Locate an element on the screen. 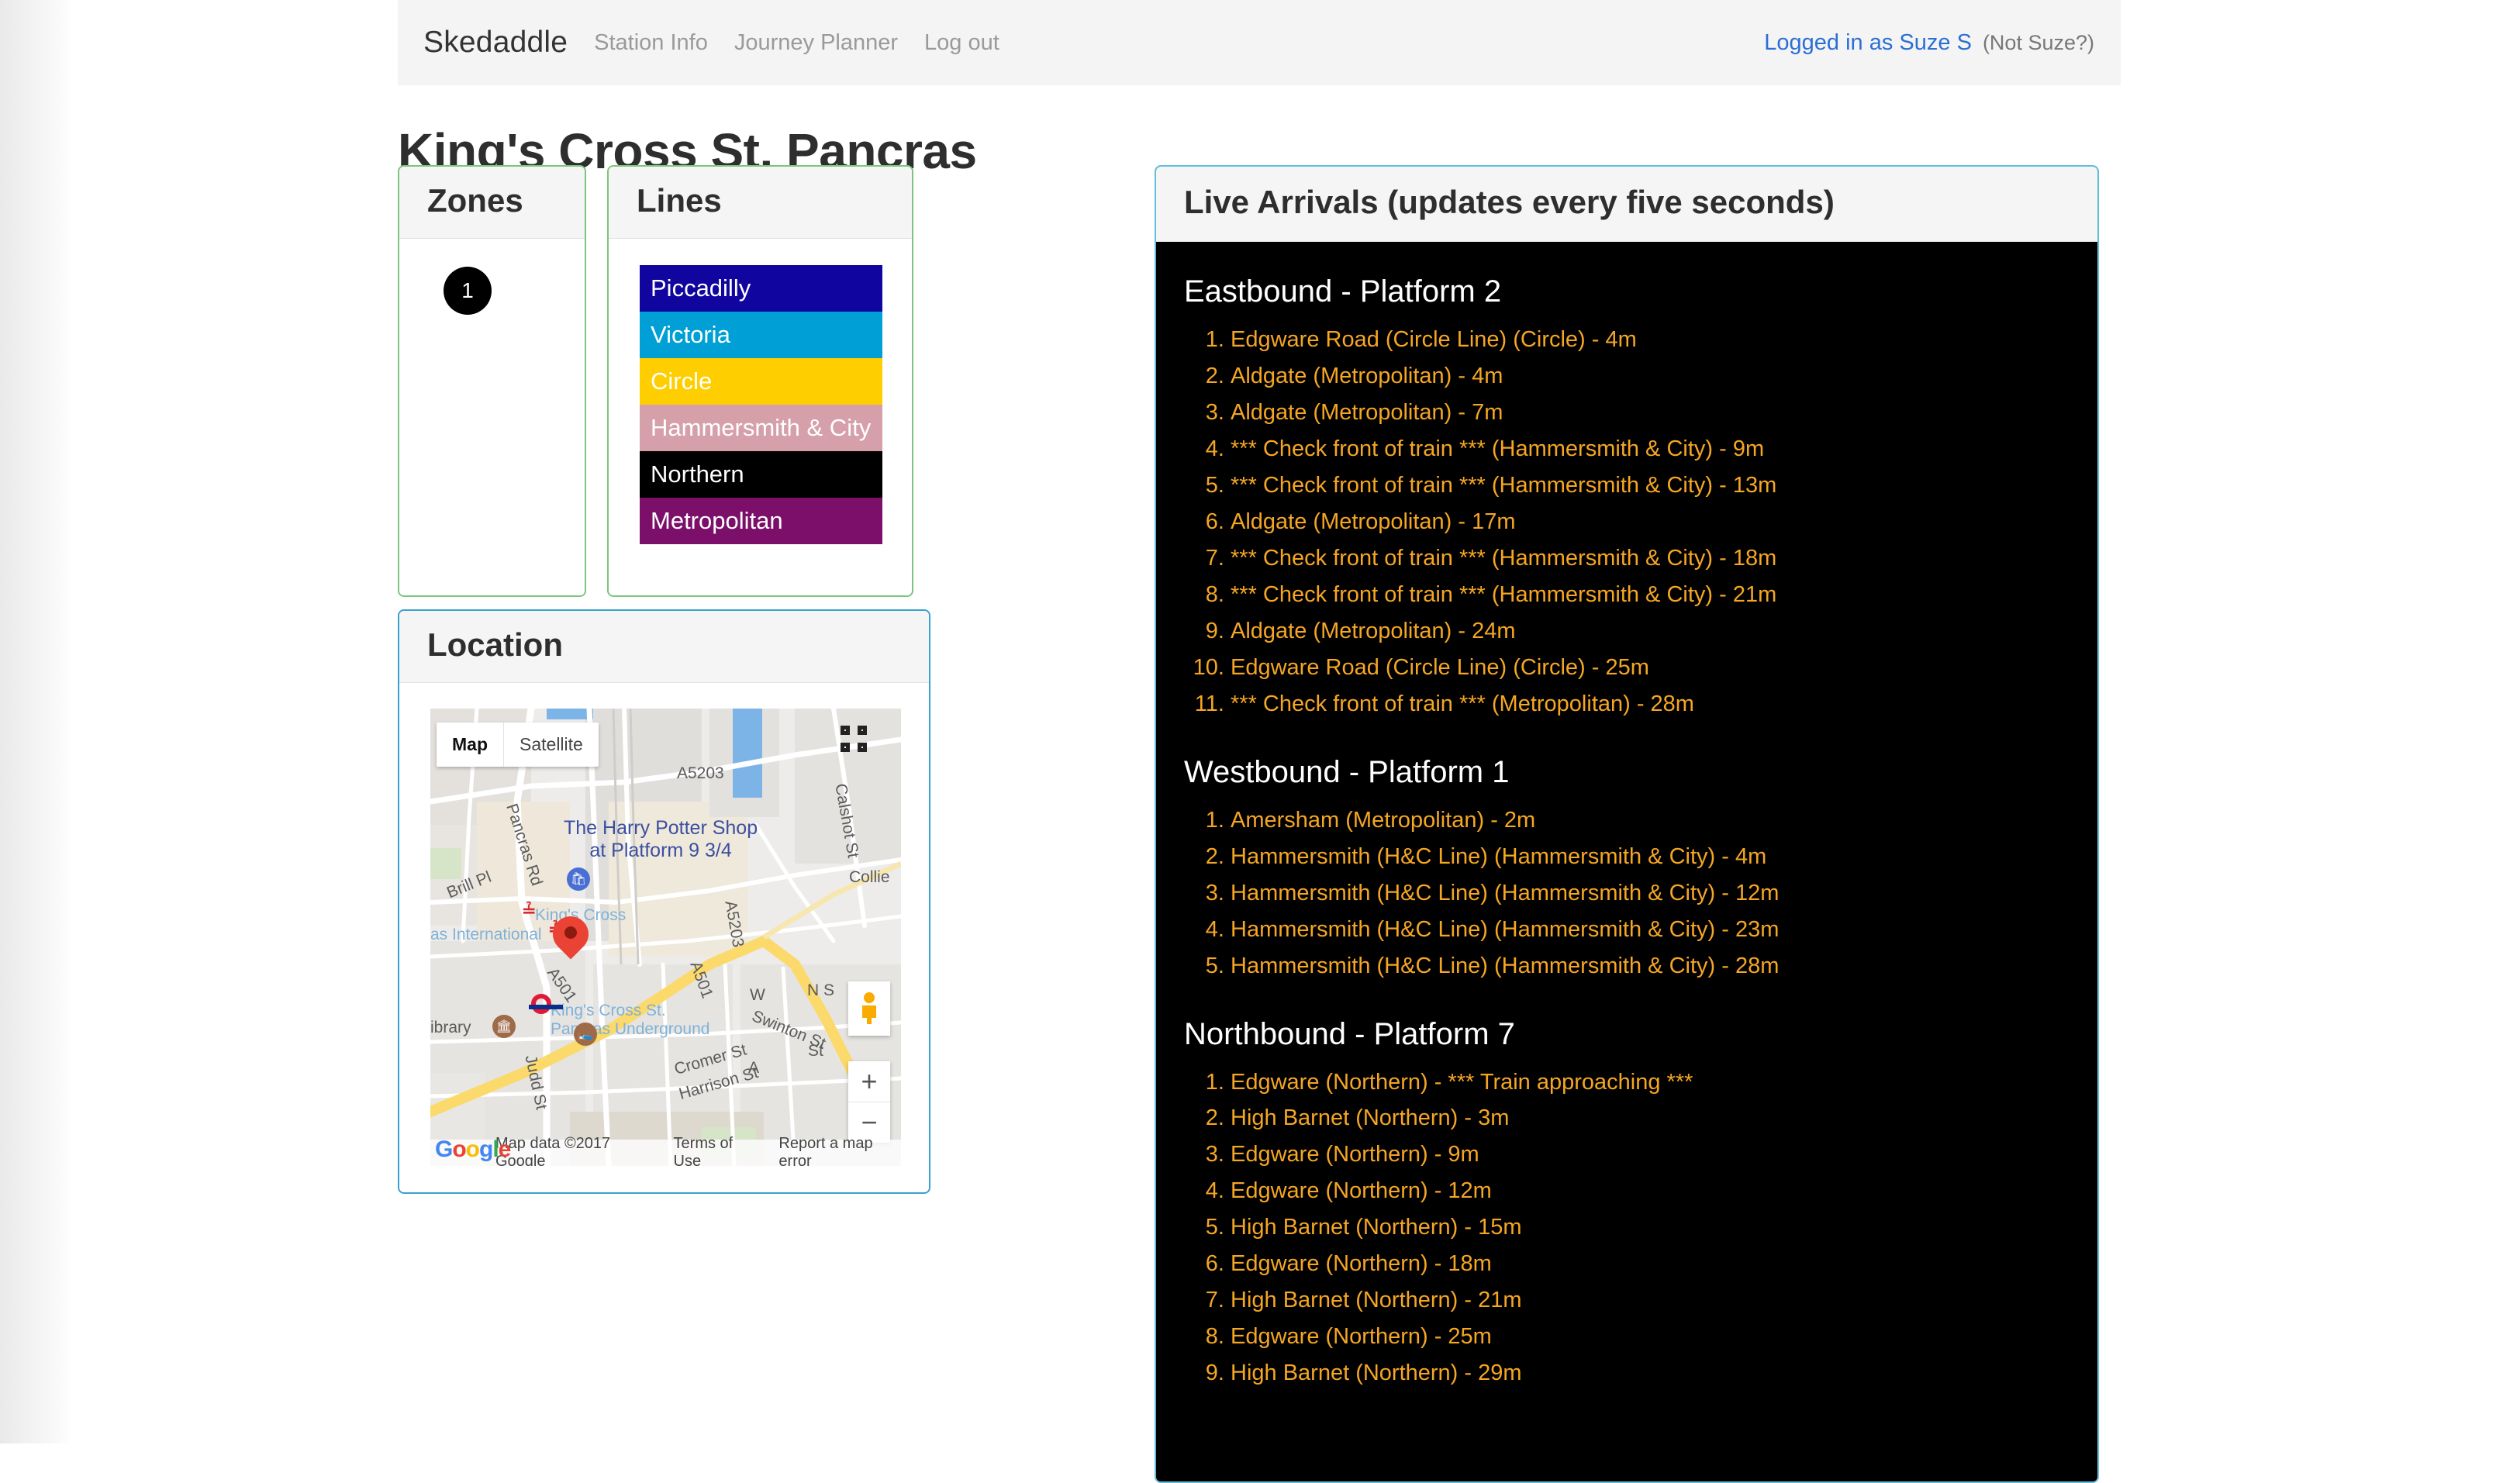 The height and width of the screenshot is (1483, 2520). arrivals-section-title: Northbound - Platform 7 is located at coordinates (1349, 1033).